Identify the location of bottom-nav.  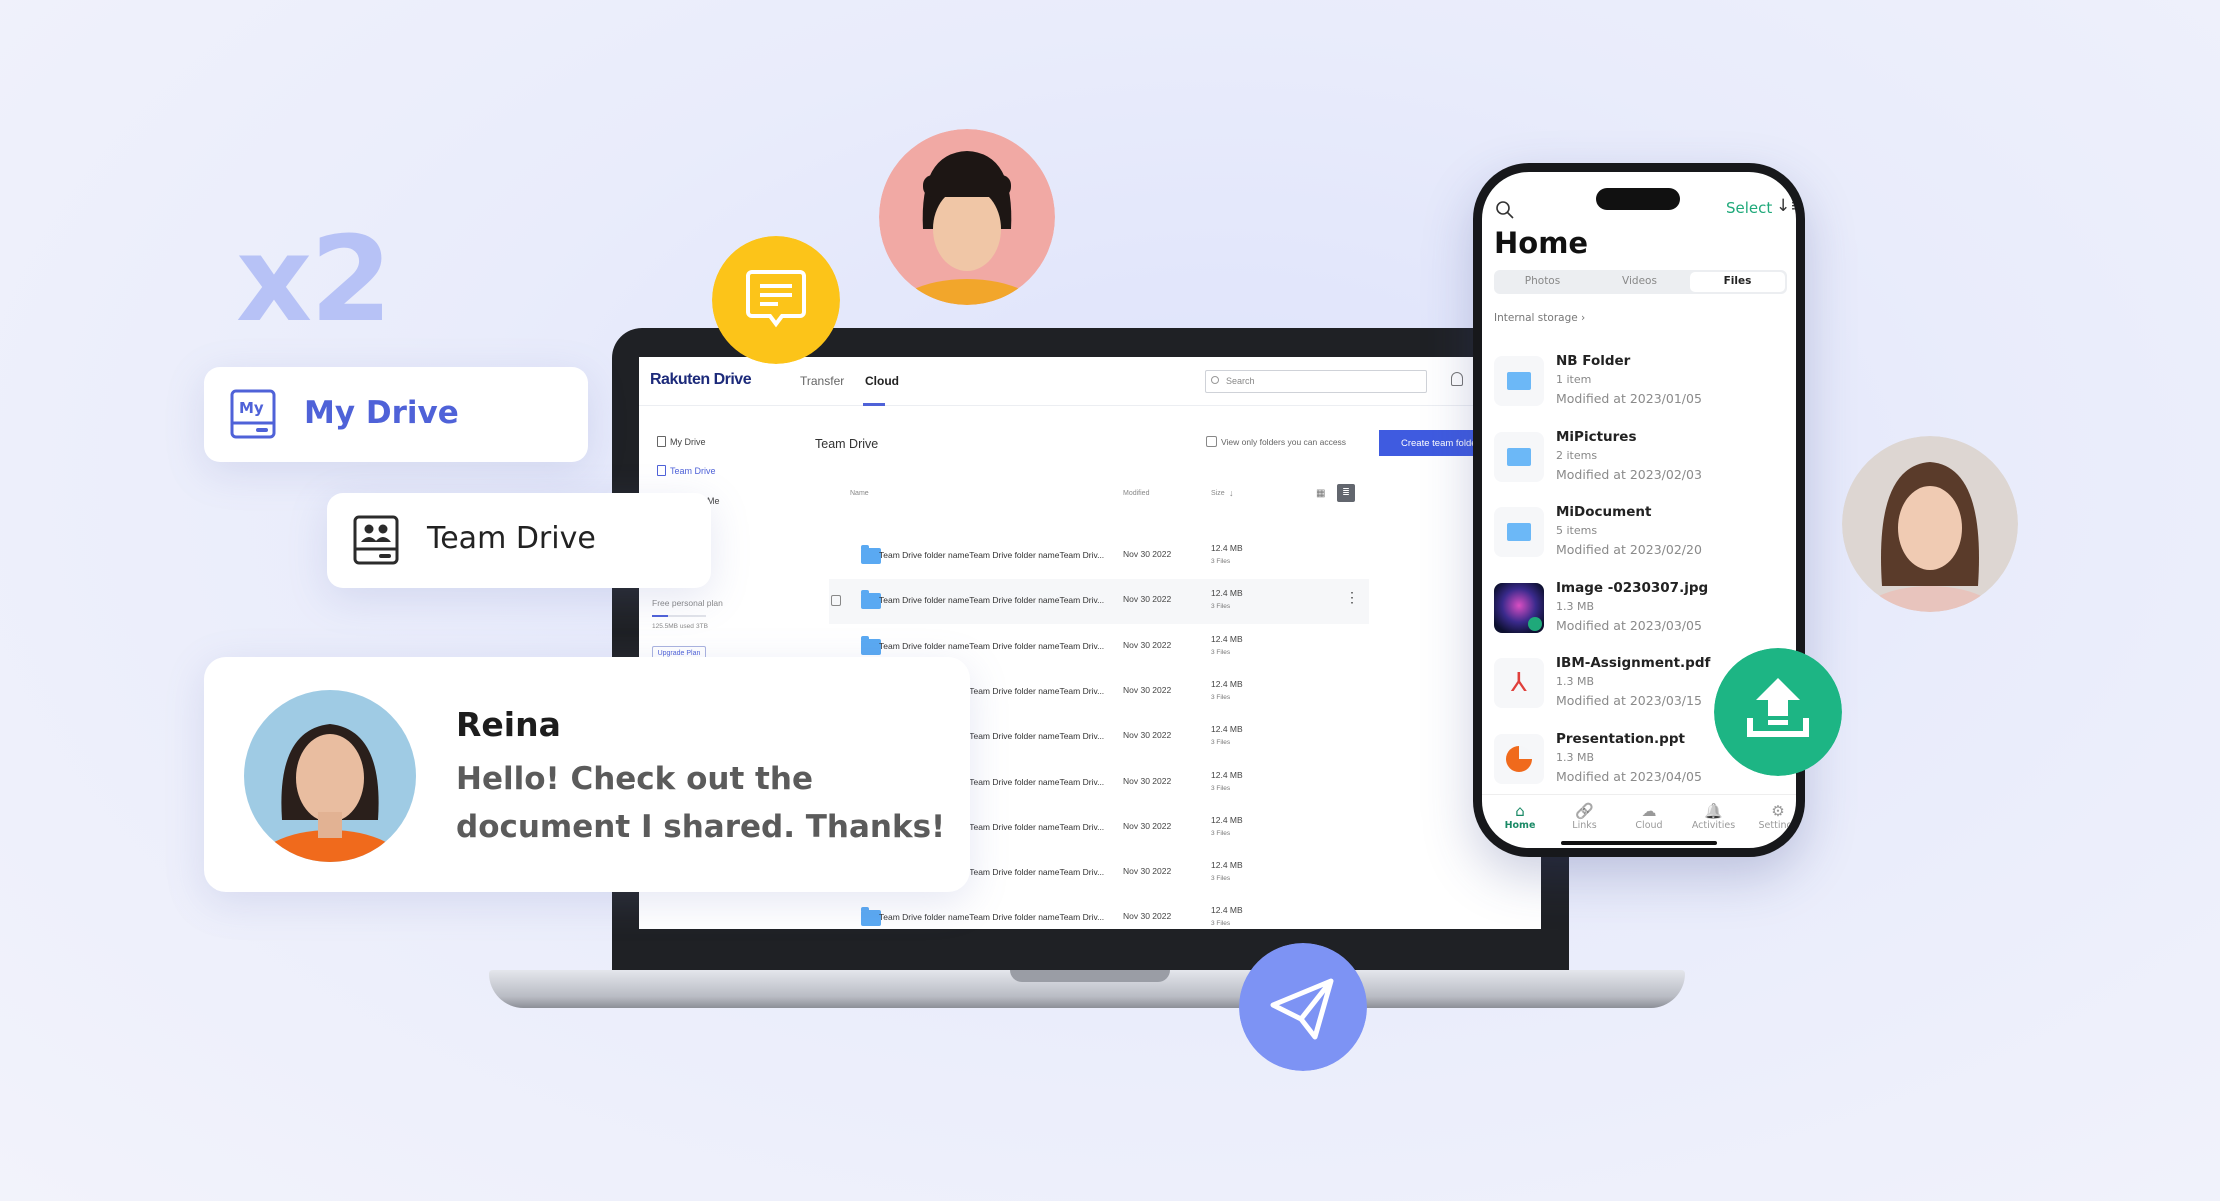
(1639, 794).